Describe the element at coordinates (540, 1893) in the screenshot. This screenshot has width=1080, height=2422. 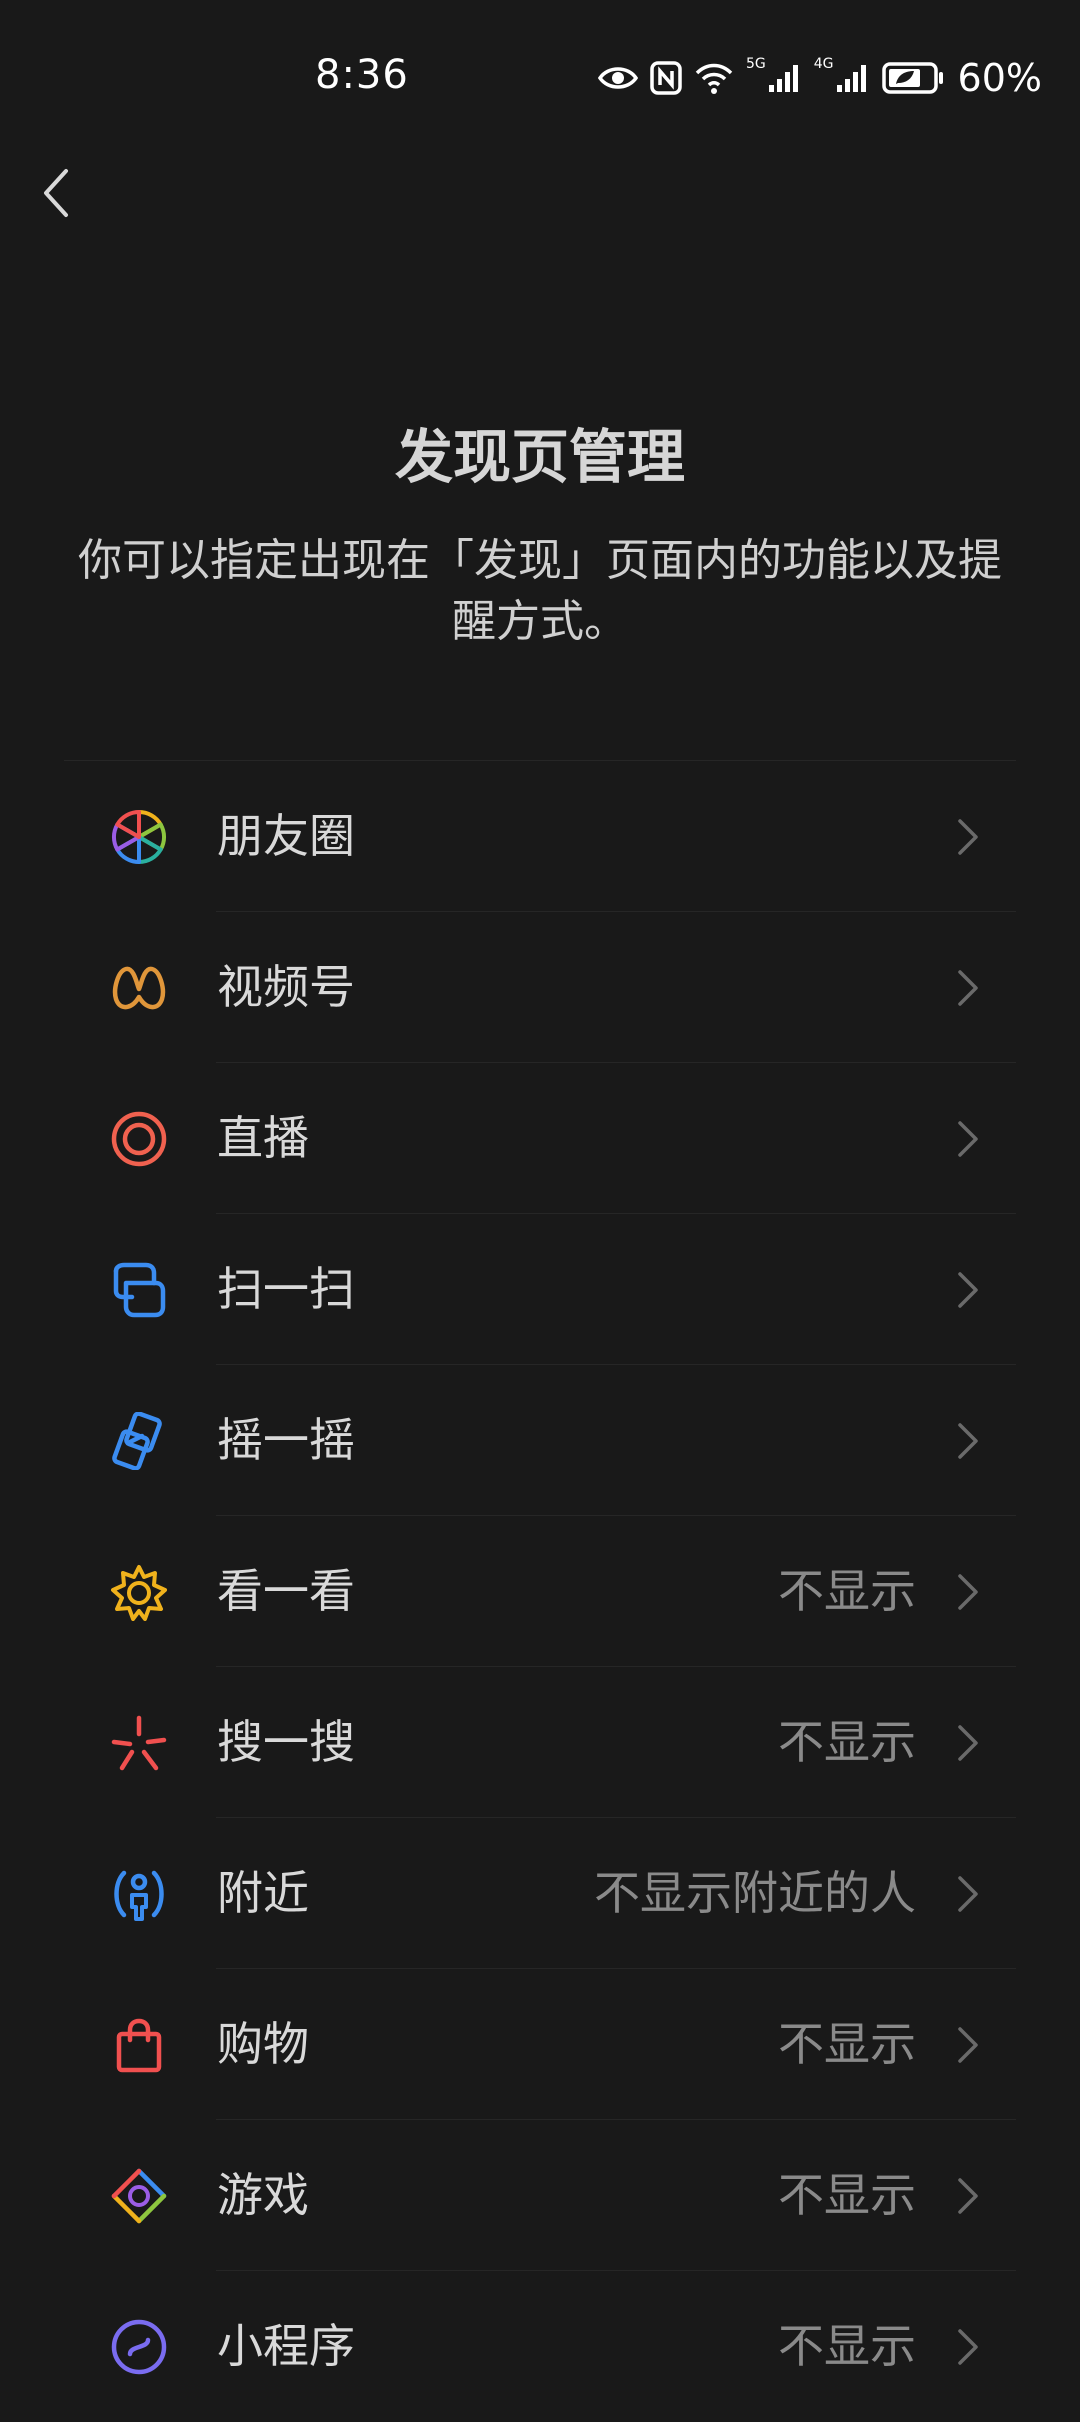
I see `list-item-nearby: 附近 不显示附近的人` at that location.